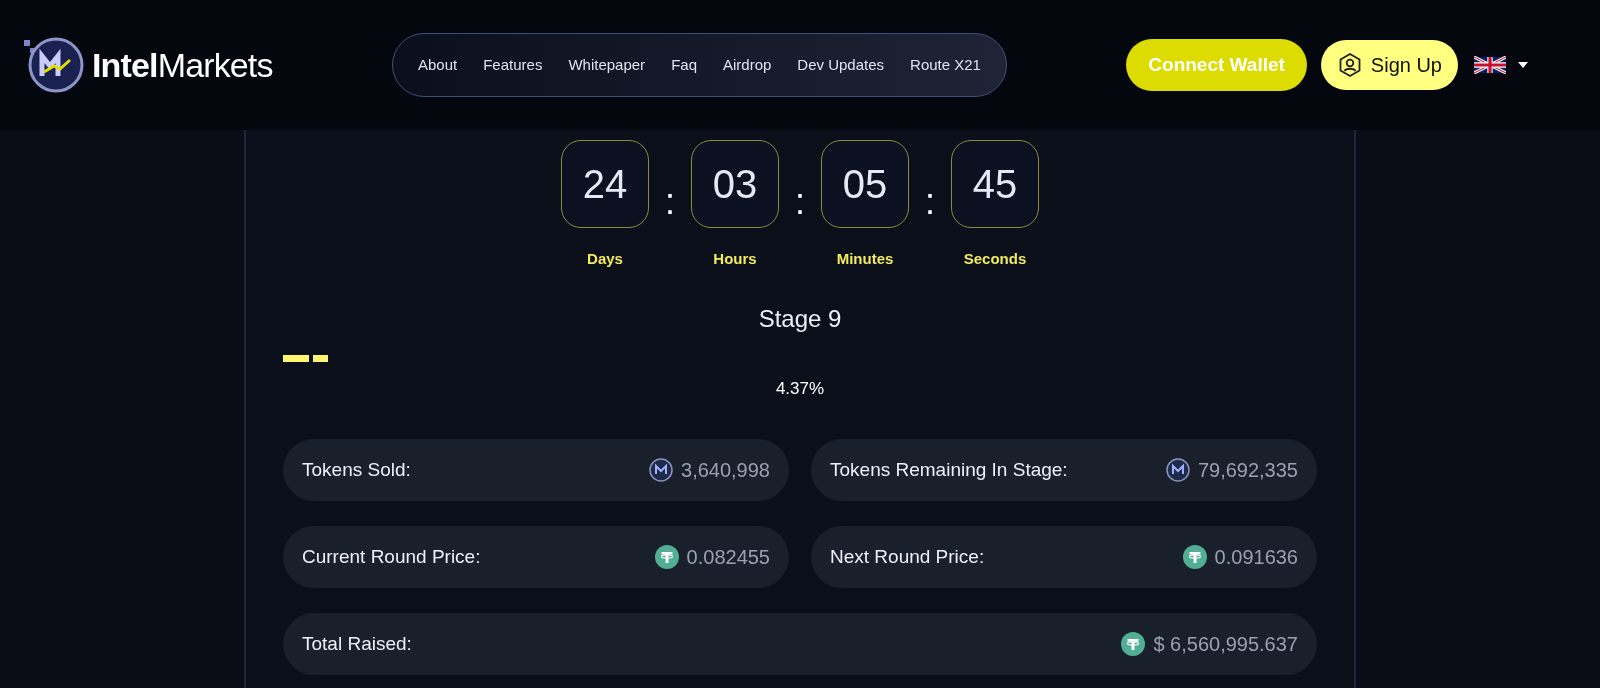  I want to click on stat-label: Next Round Price:, so click(907, 556).